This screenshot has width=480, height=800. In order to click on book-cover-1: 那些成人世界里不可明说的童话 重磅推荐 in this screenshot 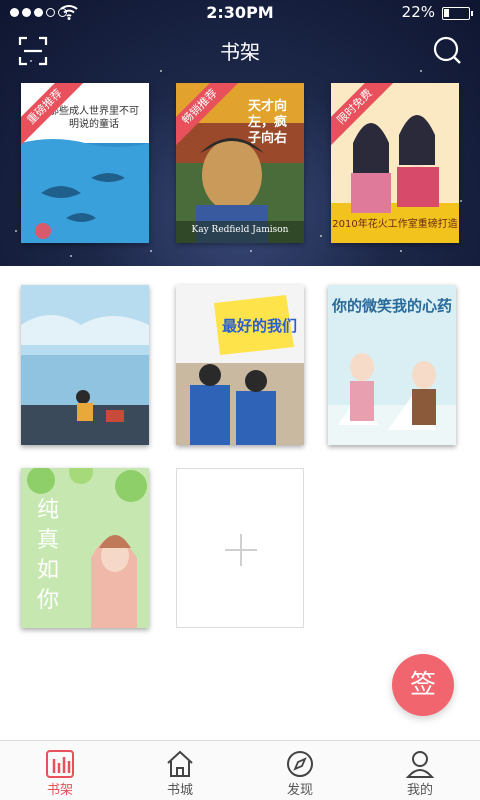, I will do `click(85, 163)`.